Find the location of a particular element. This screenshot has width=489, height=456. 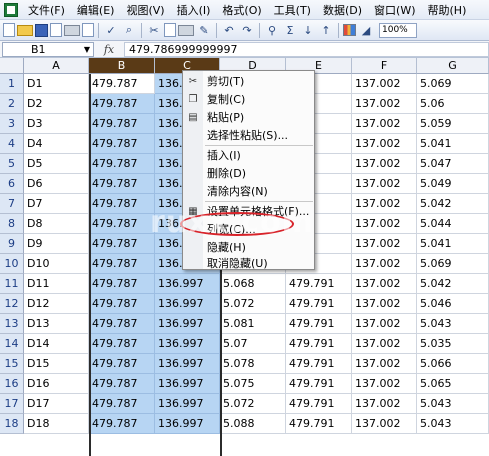

cell-f1: 137.002 is located at coordinates (384, 84).